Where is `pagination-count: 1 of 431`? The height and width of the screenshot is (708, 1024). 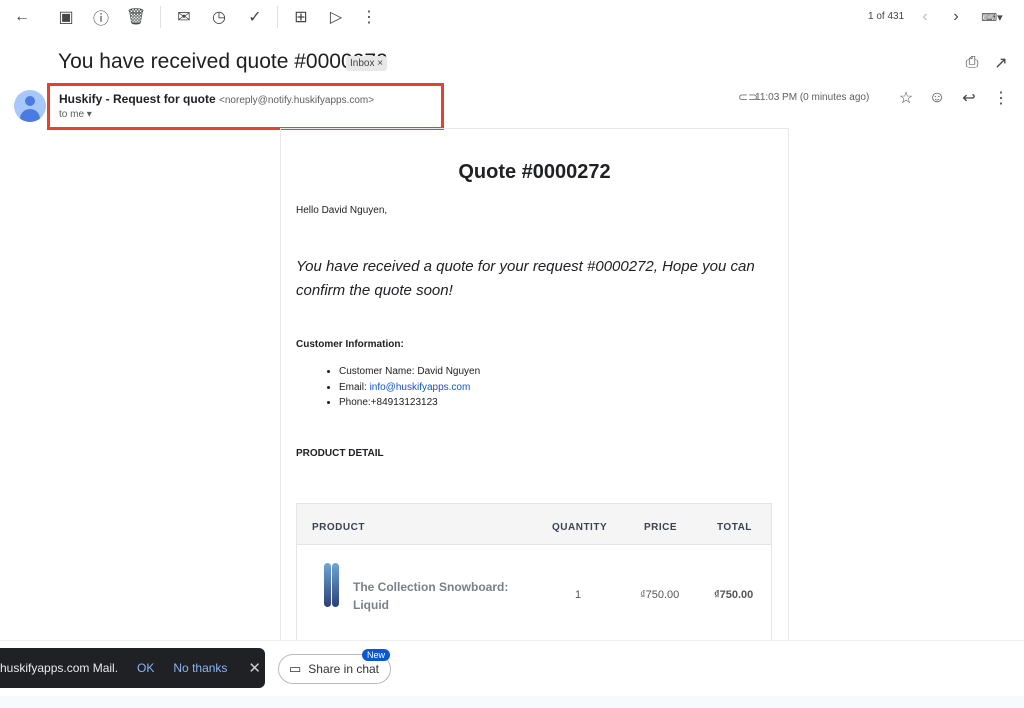 pagination-count: 1 of 431 is located at coordinates (886, 16).